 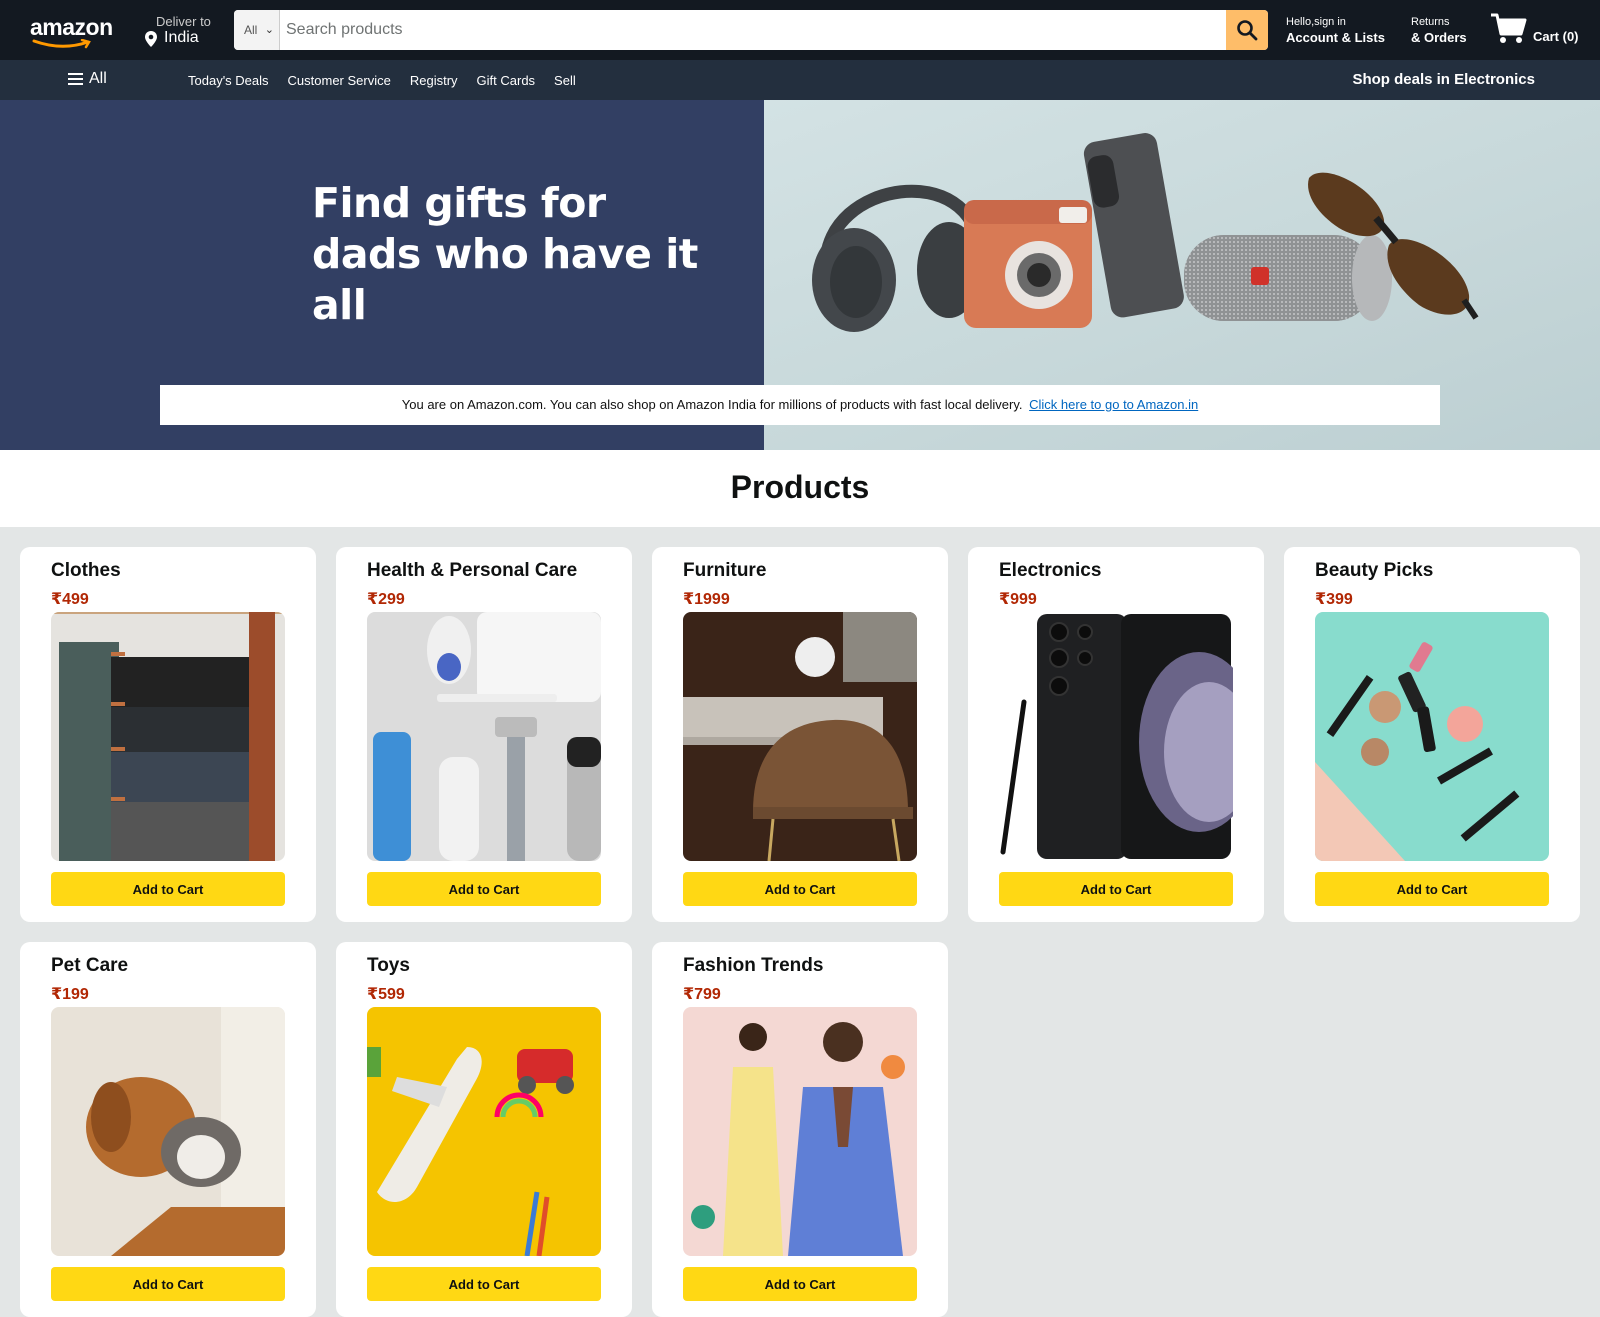 I want to click on product-card-beauty-picks: Beauty Picks ₹399 Add to Cart, so click(x=1432, y=734).